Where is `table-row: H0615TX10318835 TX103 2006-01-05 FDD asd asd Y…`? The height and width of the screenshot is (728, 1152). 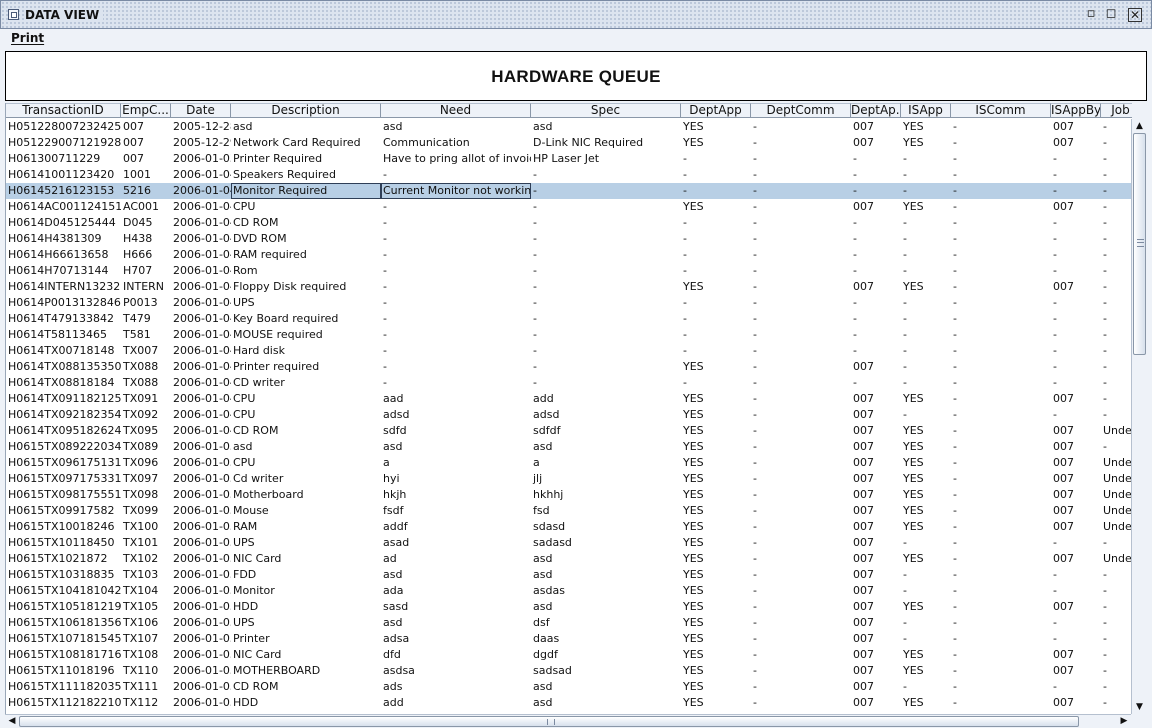 table-row: H0615TX10318835 TX103 2006-01-05 FDD asd asd Y… is located at coordinates (569, 575).